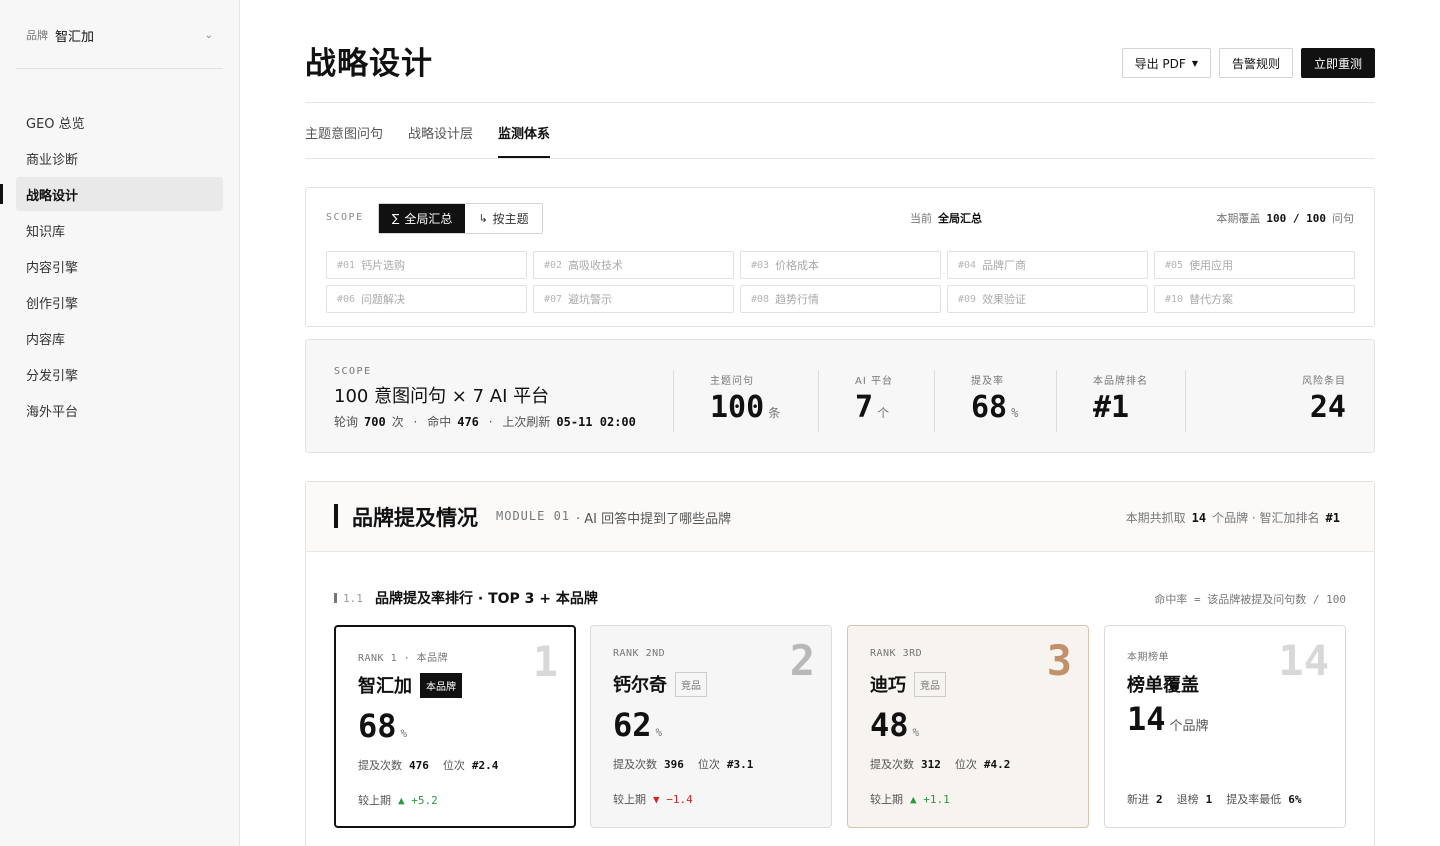 This screenshot has width=1440, height=846. I want to click on topic-chip: #06 问题解决, so click(426, 299).